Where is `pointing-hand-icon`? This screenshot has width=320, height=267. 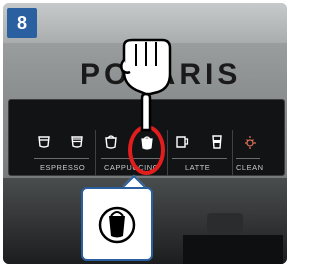
pointing-hand-icon is located at coordinates (146, 85).